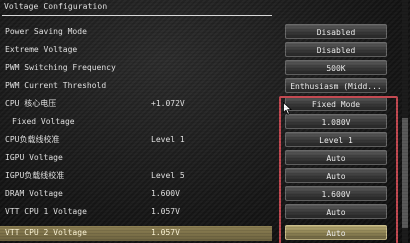  I want to click on current-value-vtt-cpu-1-voltage: 1.057V, so click(165, 211).